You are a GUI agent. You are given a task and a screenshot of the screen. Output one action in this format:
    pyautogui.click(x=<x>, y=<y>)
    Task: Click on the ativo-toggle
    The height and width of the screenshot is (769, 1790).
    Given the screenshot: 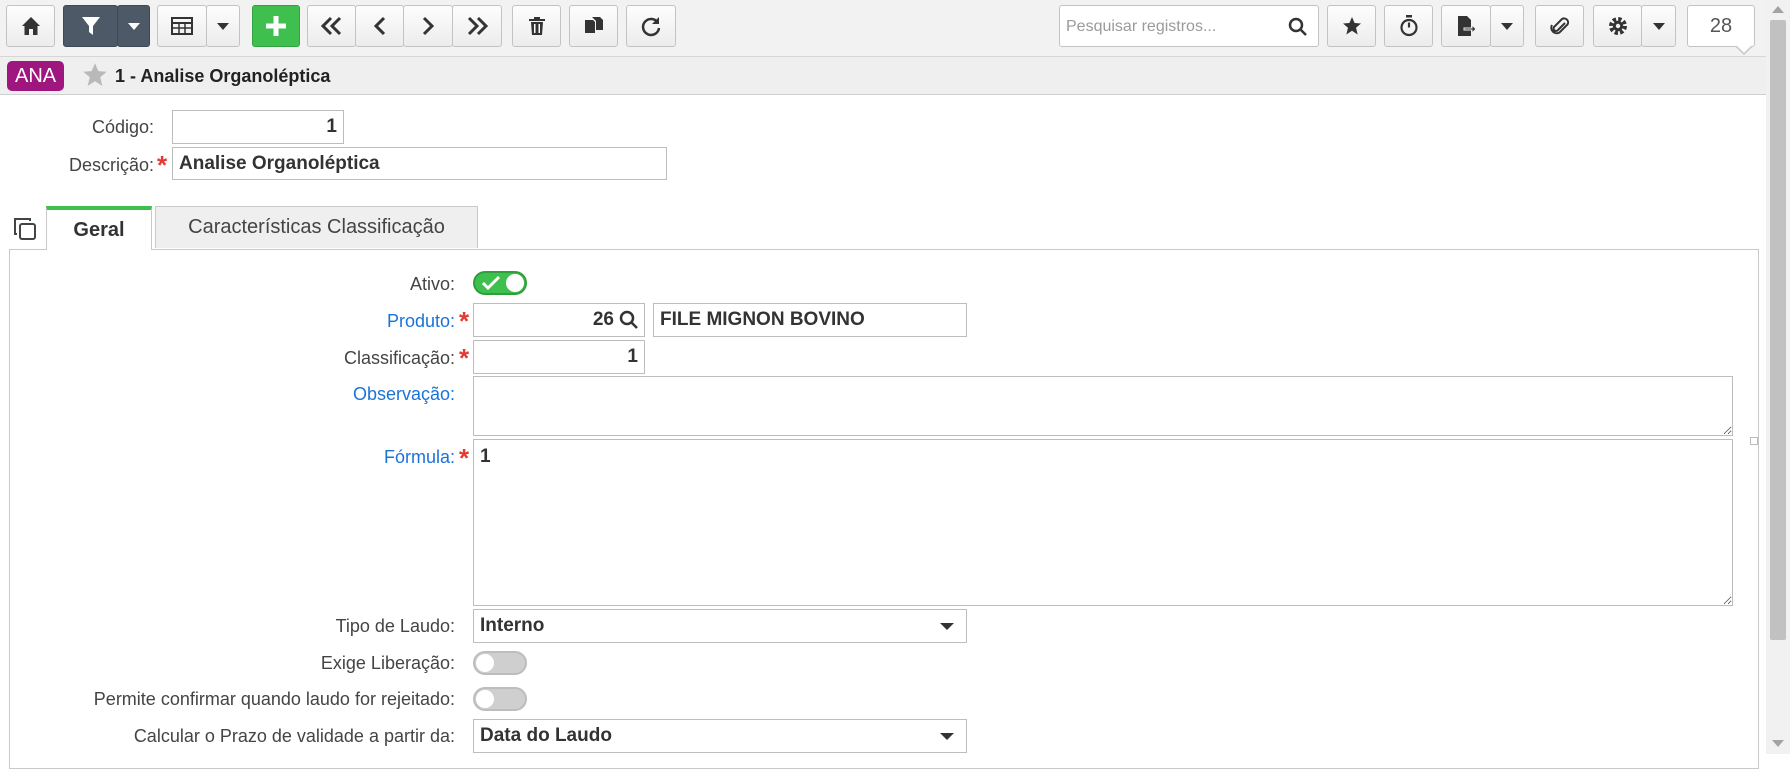 What is the action you would take?
    pyautogui.click(x=500, y=283)
    